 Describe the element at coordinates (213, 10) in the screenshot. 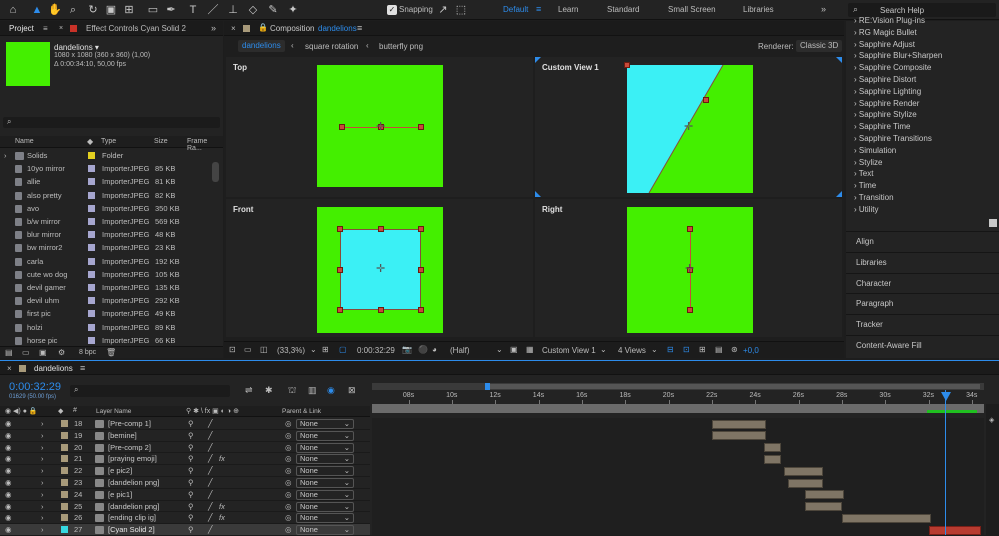

I see `brush-tool-icon: ／` at that location.